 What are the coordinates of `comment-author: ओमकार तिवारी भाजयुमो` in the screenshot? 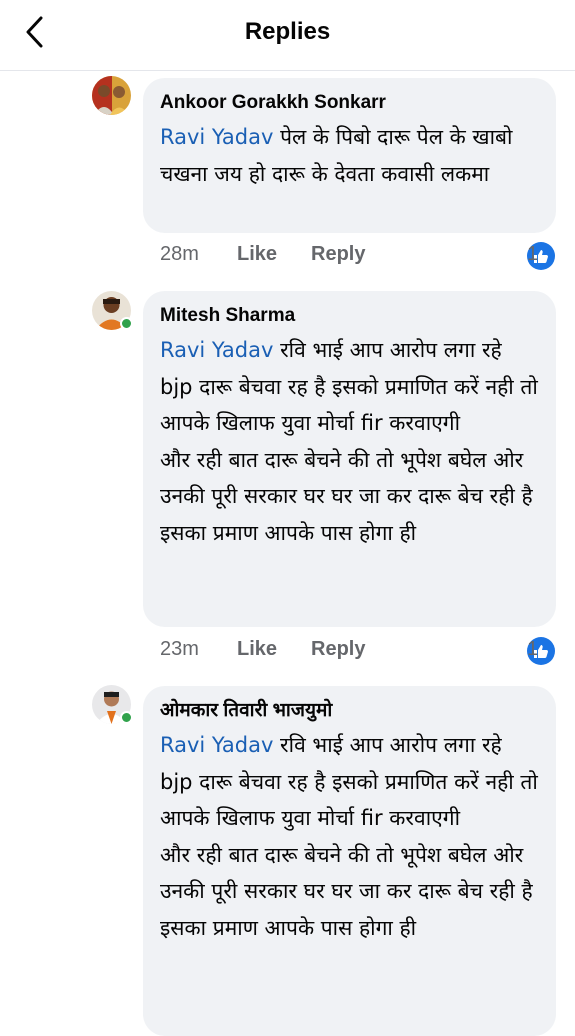 It's located at (350, 711).